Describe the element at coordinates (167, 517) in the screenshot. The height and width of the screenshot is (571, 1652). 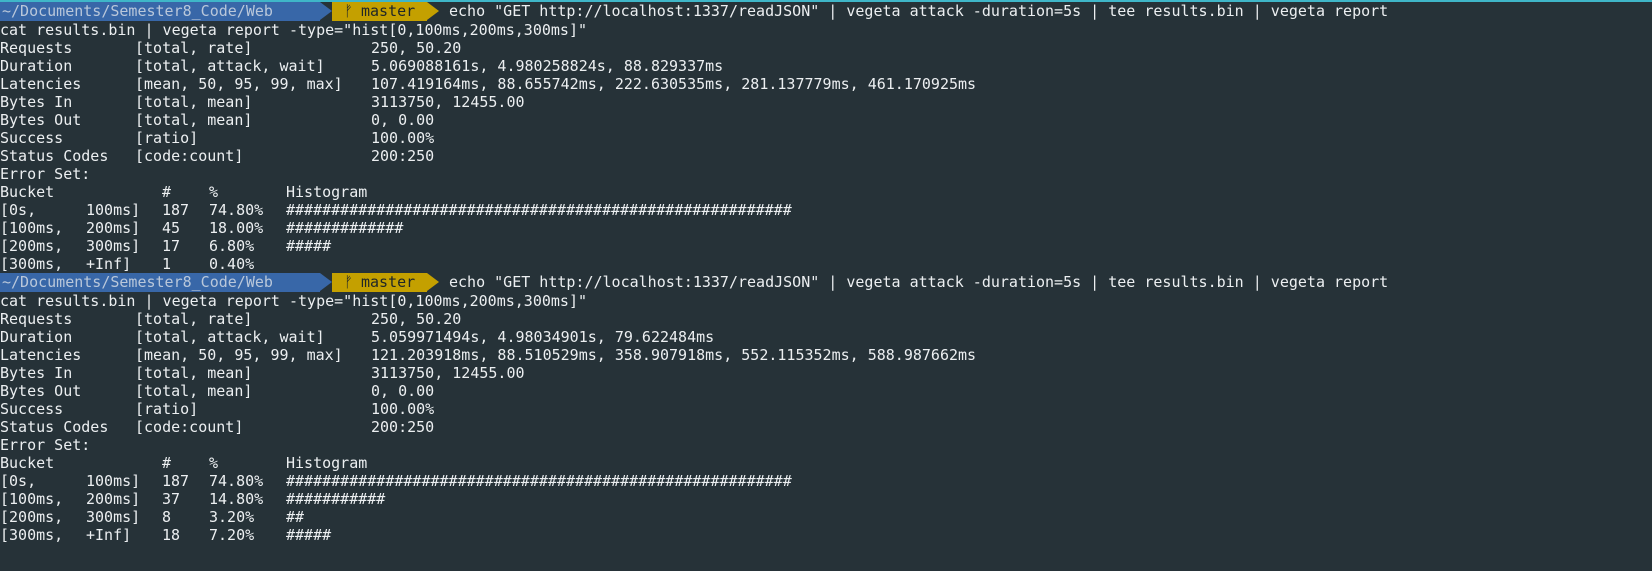
I see `bucket-count: 8` at that location.